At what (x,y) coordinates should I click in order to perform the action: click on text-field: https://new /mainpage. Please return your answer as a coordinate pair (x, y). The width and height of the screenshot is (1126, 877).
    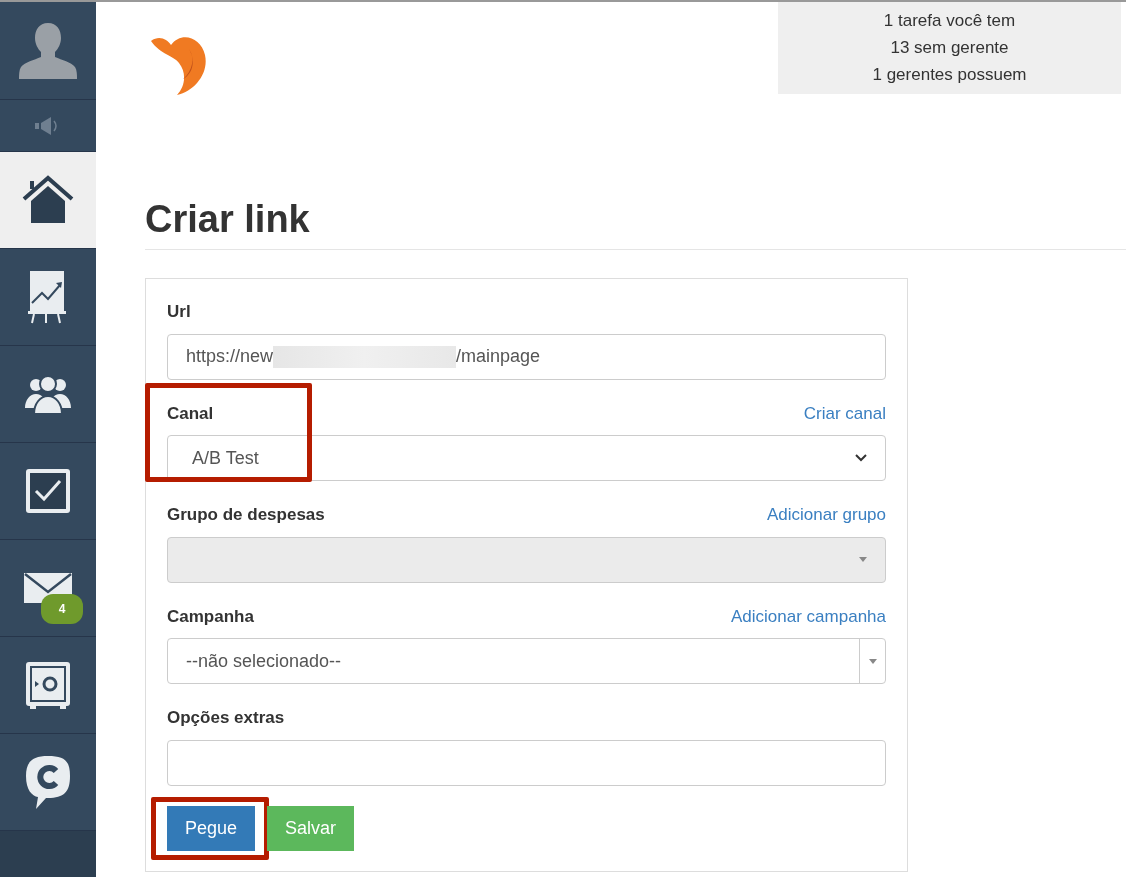
    Looking at the image, I should click on (526, 356).